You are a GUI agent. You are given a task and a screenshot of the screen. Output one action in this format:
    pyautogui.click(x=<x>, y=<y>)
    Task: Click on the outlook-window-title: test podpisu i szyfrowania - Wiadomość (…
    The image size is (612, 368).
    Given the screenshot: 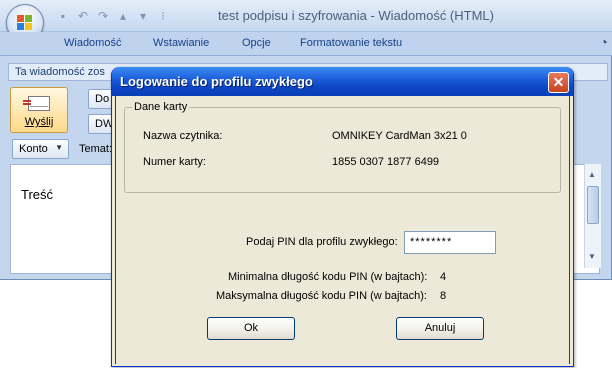 What is the action you would take?
    pyautogui.click(x=356, y=15)
    